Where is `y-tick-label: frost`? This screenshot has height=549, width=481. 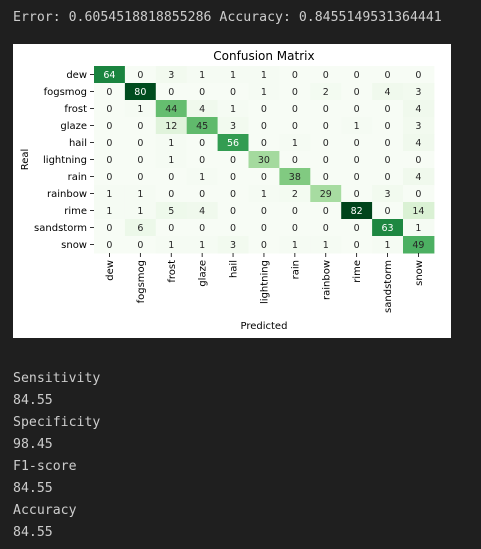
y-tick-label: frost is located at coordinates (75, 109).